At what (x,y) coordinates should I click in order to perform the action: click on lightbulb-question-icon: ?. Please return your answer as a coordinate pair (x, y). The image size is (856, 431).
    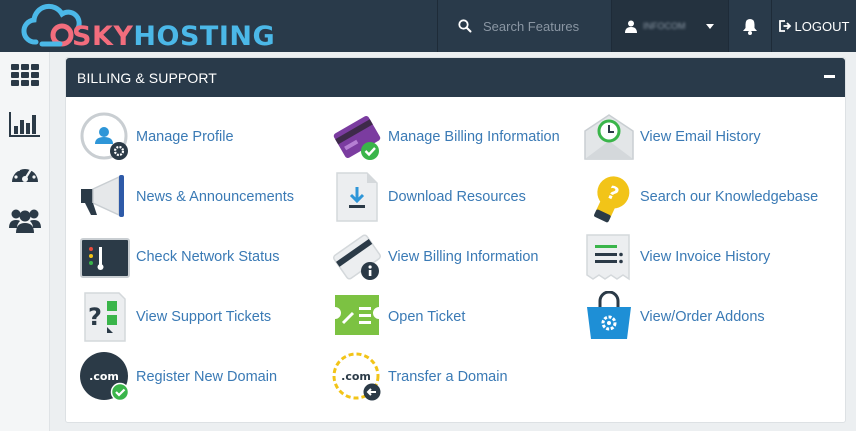
    Looking at the image, I should click on (612, 199).